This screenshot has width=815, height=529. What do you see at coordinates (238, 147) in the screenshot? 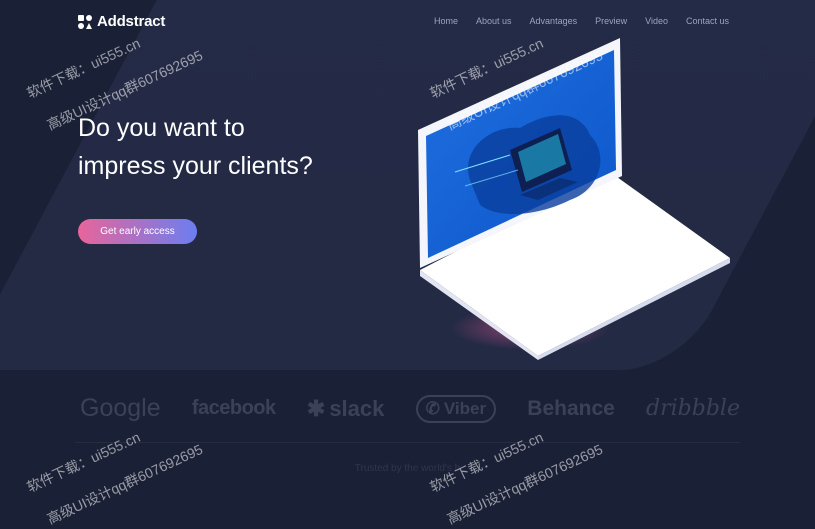
I see `hero-title: Do you want to impress your clients?` at bounding box center [238, 147].